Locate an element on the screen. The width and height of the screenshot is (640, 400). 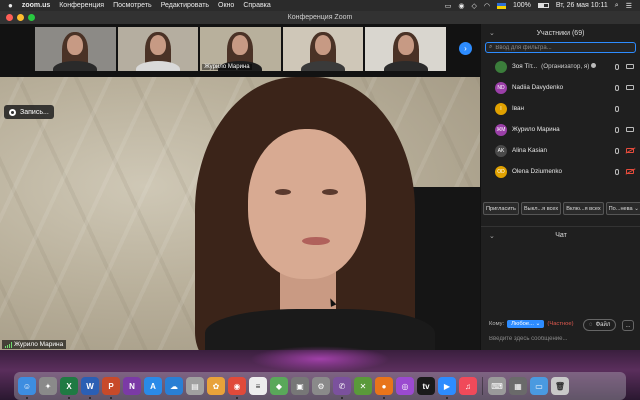
finder-icon: ☺ is located at coordinates (27, 388).